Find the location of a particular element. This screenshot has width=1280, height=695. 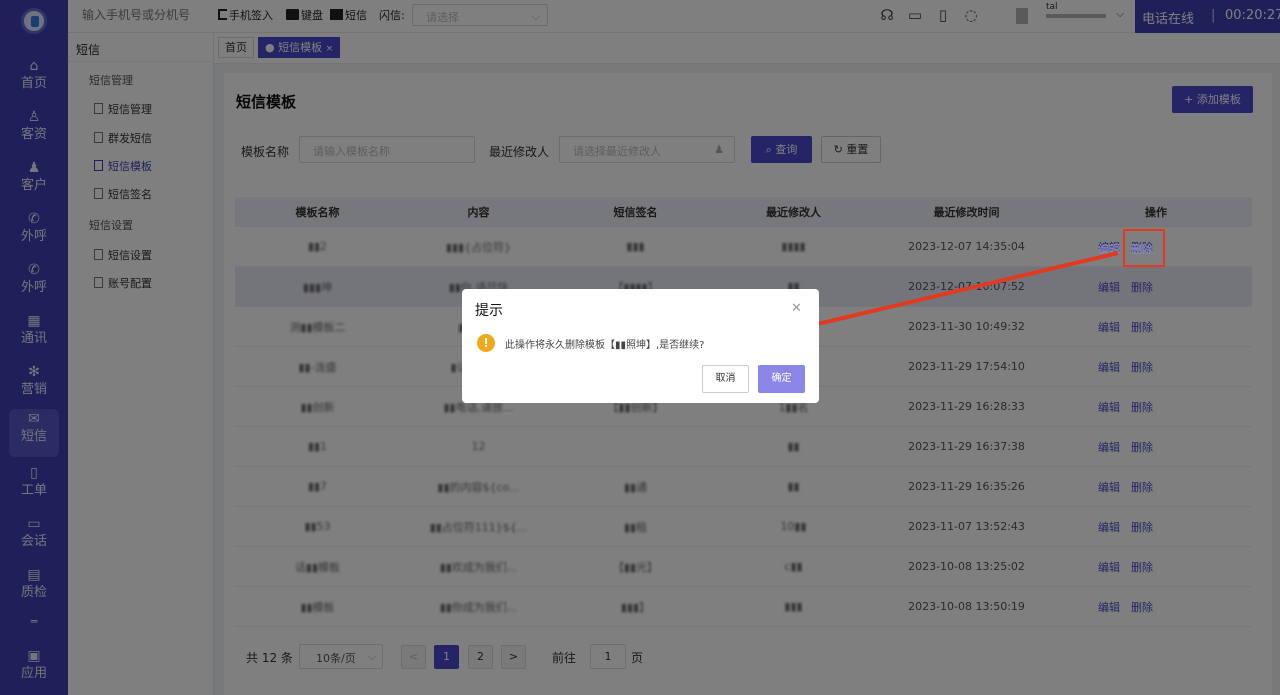

confirm-dialog: 提示 ✕ ! 此操作将永久删除模板【▮▮照坤】,是否继续? 取消 确定 is located at coordinates (640, 346).